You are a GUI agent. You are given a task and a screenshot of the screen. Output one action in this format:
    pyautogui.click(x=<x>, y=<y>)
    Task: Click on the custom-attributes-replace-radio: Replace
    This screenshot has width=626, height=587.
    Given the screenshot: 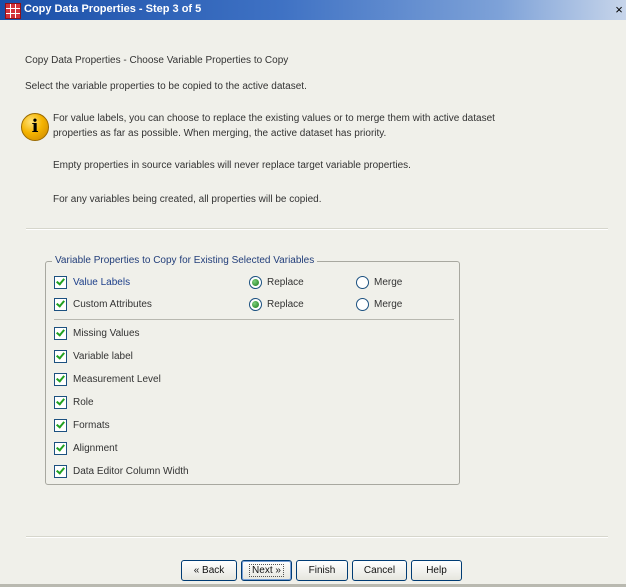 What is the action you would take?
    pyautogui.click(x=276, y=304)
    